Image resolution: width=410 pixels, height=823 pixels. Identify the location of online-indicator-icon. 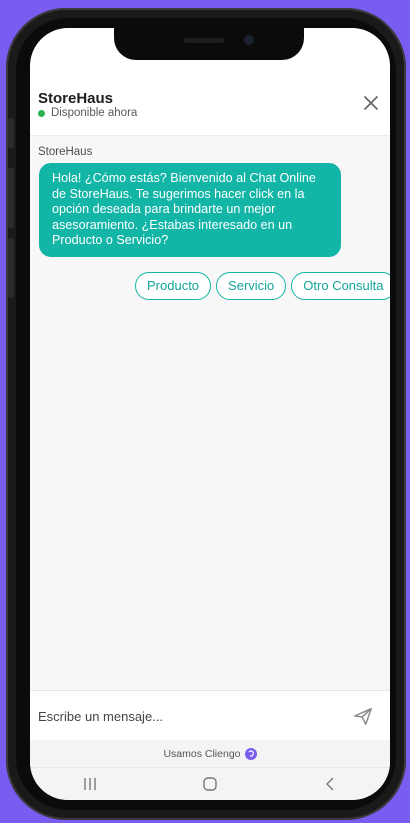
(41, 113).